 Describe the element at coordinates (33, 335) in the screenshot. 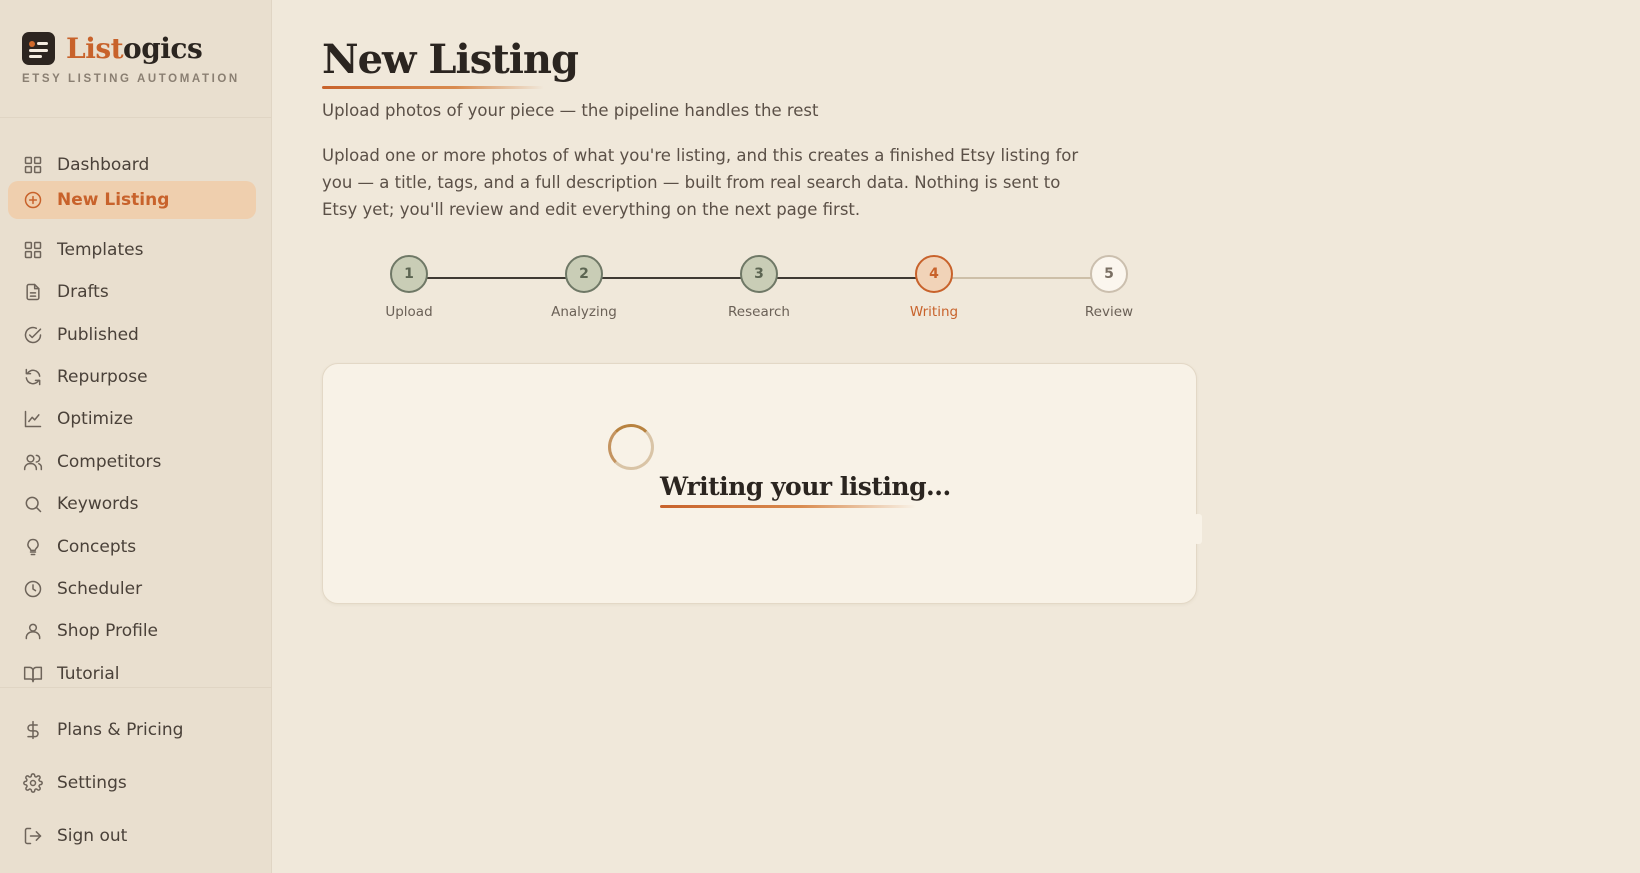

I see `check-circle-icon` at that location.